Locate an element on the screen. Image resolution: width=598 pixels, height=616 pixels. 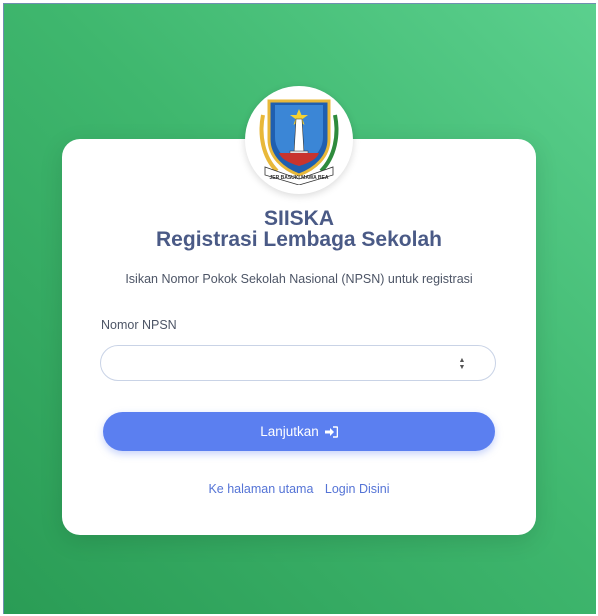
spinner-up-icon: ▲ is located at coordinates (462, 360).